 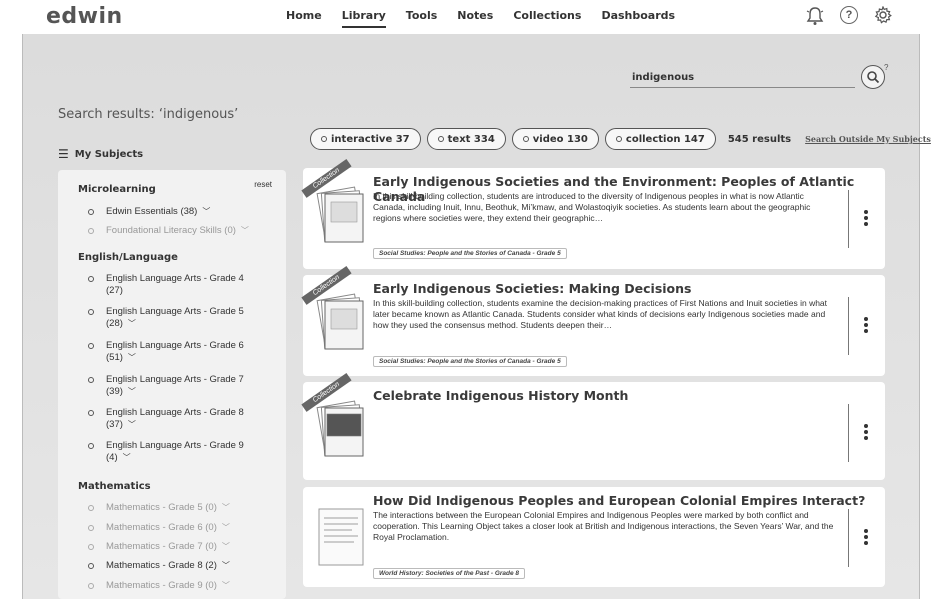 I want to click on gear-icon, so click(x=883, y=15).